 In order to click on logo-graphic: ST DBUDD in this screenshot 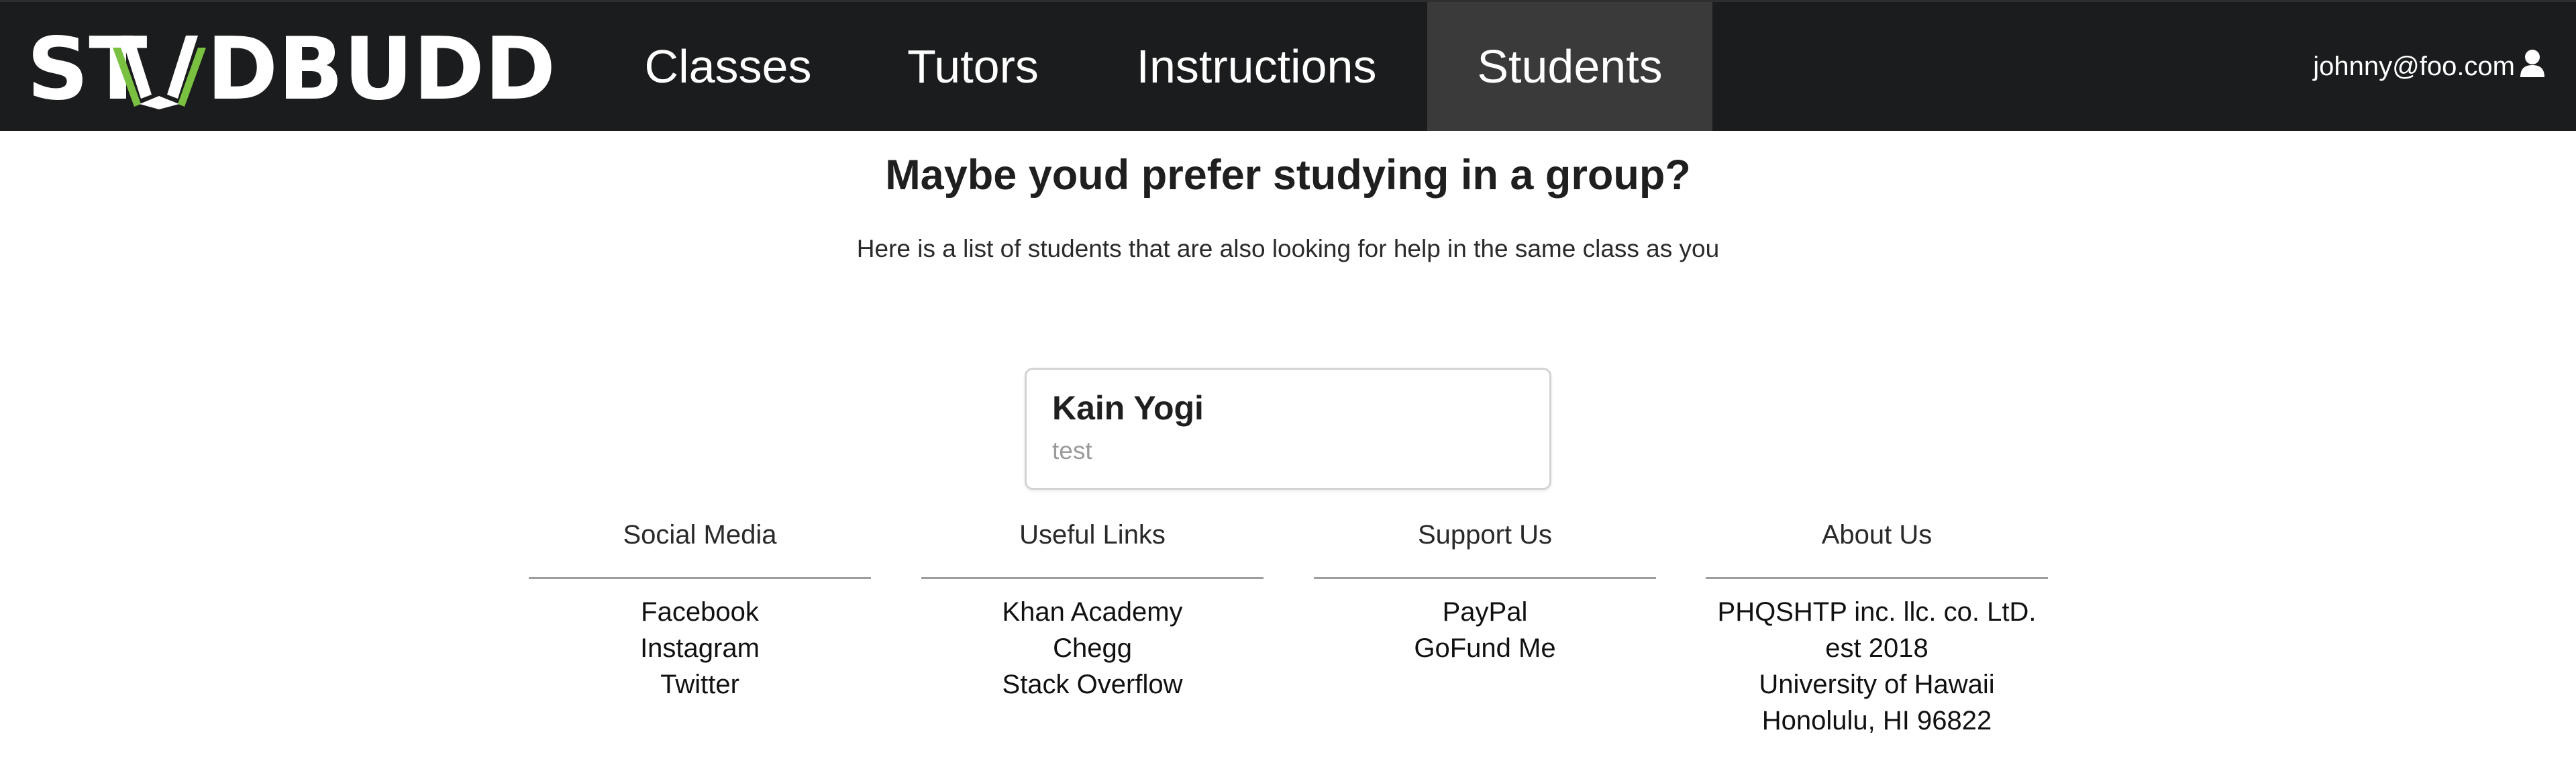, I will do `click(291, 68)`.